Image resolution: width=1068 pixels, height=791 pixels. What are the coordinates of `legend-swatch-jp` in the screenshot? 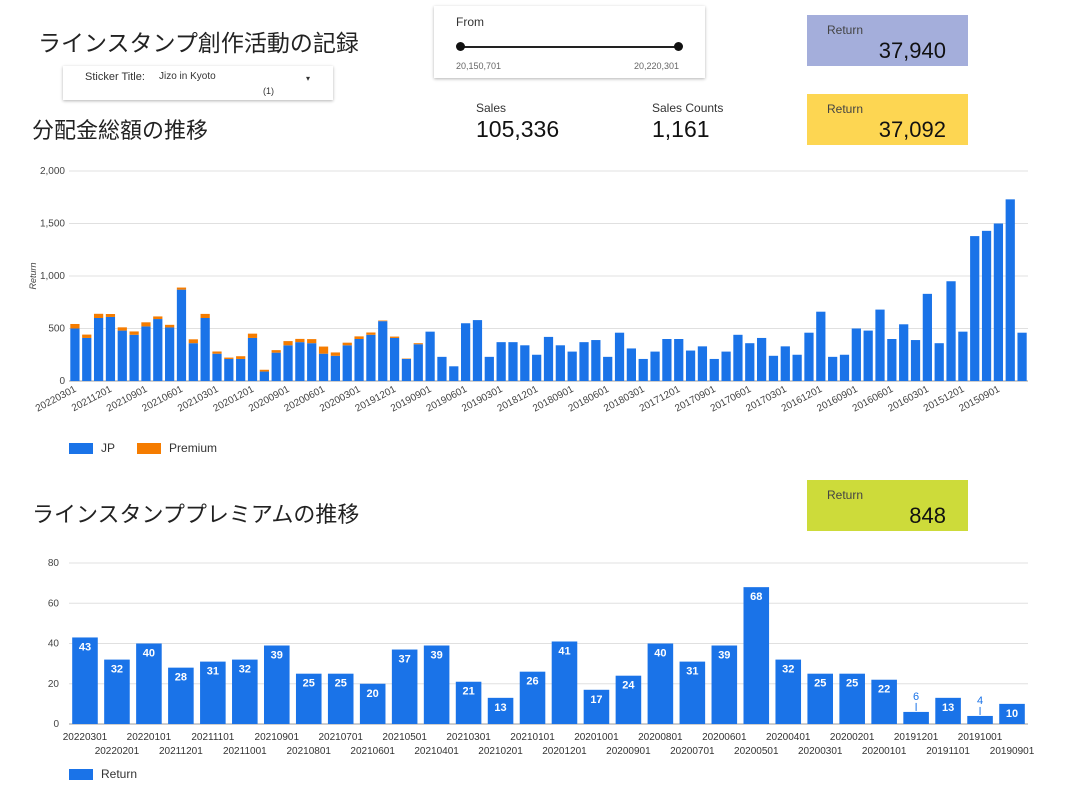 It's located at (81, 448).